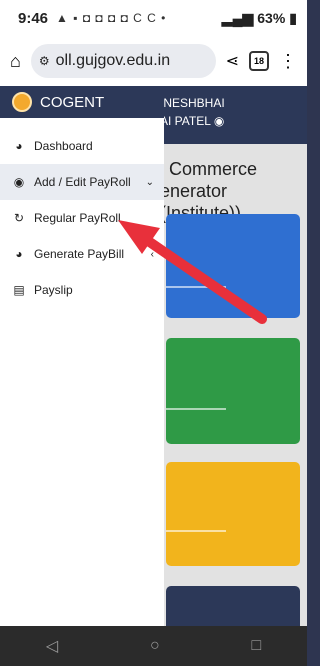  I want to click on status-bar: 9:46 ▲ ▪ ◘ ◘ ◘ ◘ C C • ▂▄▆ 63% ▮, so click(153, 18).